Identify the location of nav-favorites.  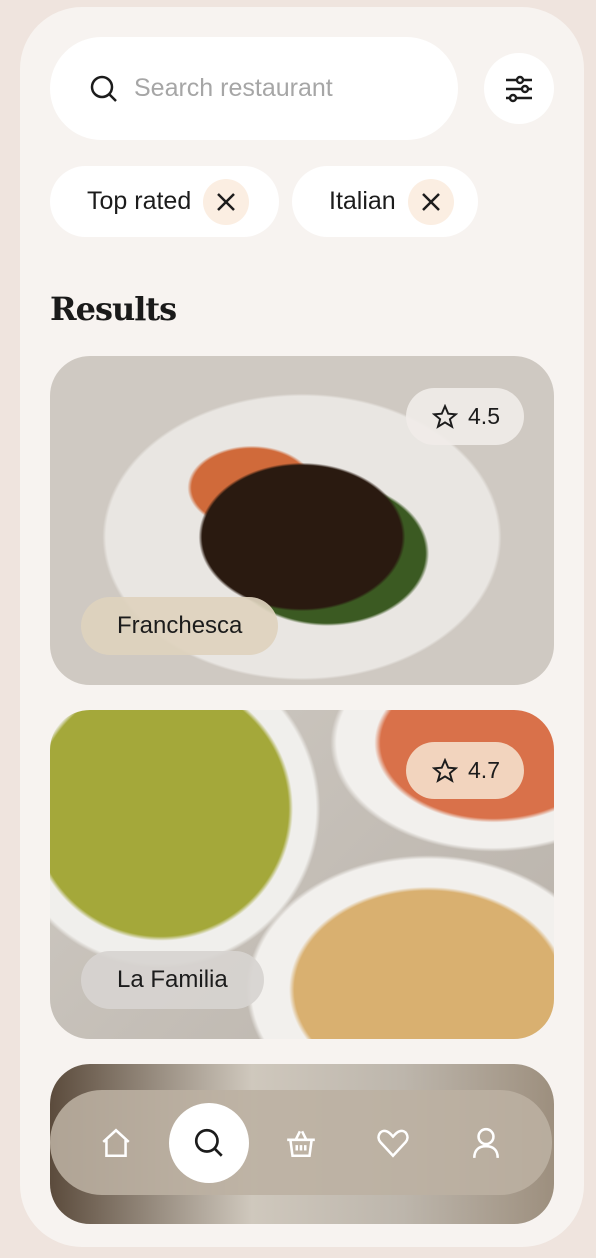
(393, 1143).